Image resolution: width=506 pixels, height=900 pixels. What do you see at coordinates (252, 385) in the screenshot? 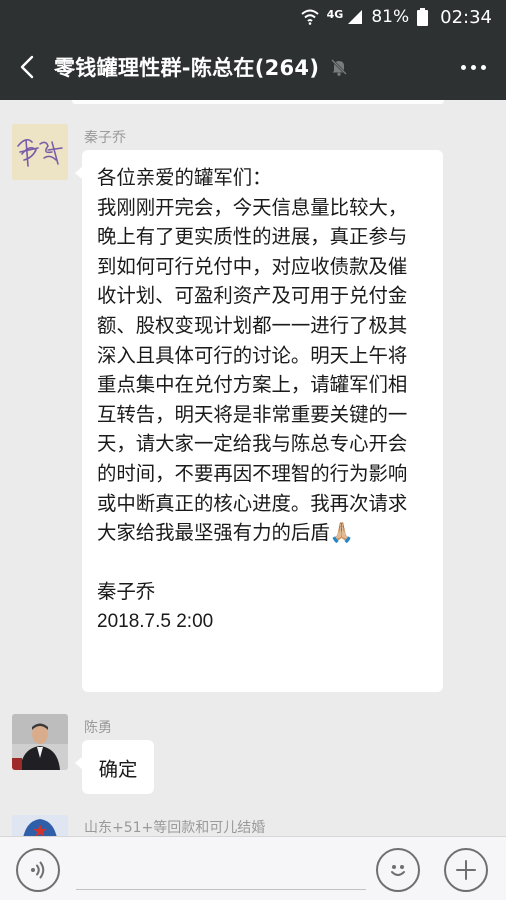
I see `message-line: 重点集中在兑付方案上，请罐军们相` at bounding box center [252, 385].